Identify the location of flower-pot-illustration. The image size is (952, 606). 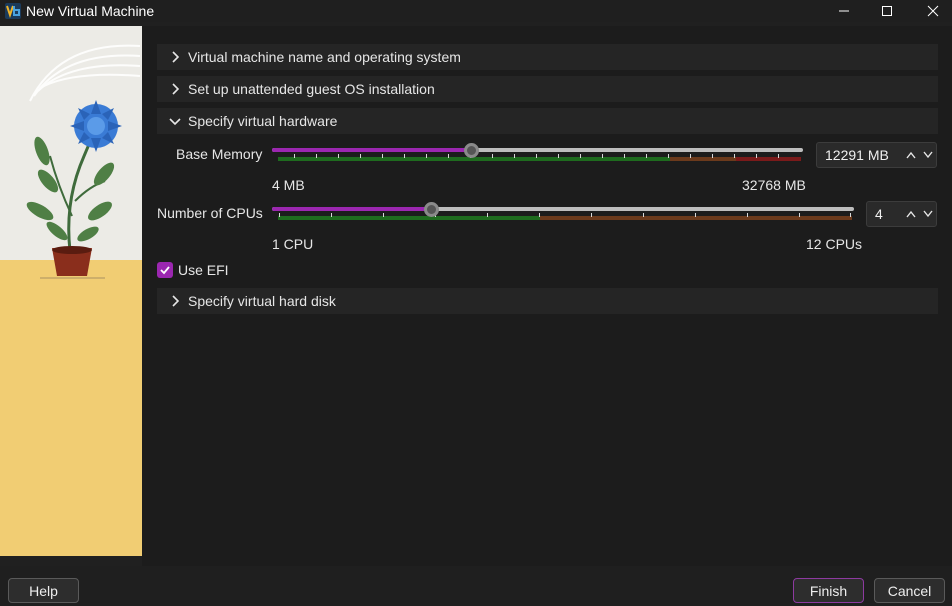
(71, 291).